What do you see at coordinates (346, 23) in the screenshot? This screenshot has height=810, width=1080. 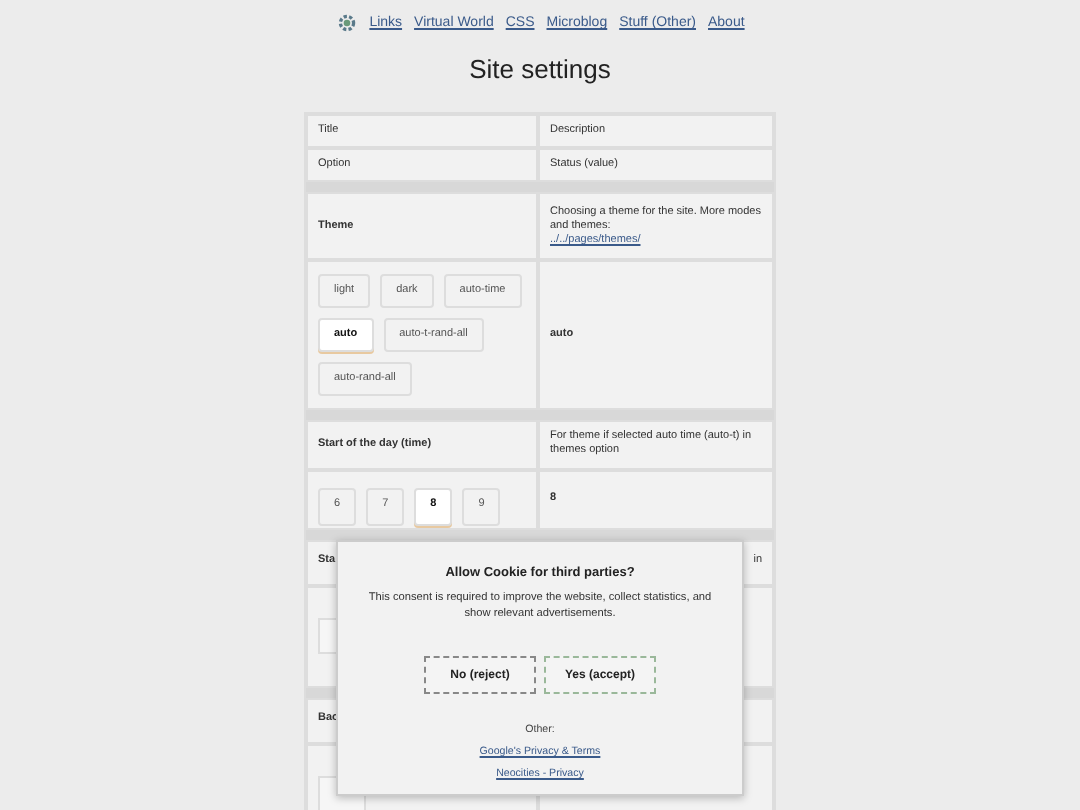 I see `gear-icon` at bounding box center [346, 23].